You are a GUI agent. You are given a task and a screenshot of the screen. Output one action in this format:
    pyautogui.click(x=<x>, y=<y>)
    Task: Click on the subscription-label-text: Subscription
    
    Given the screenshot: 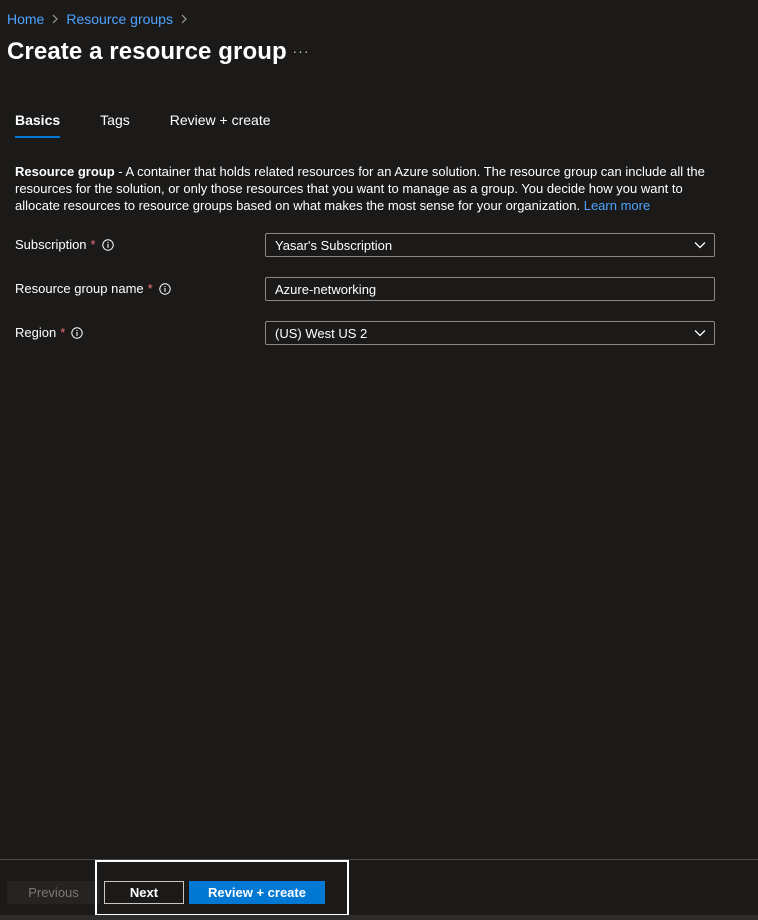 What is the action you would take?
    pyautogui.click(x=51, y=244)
    